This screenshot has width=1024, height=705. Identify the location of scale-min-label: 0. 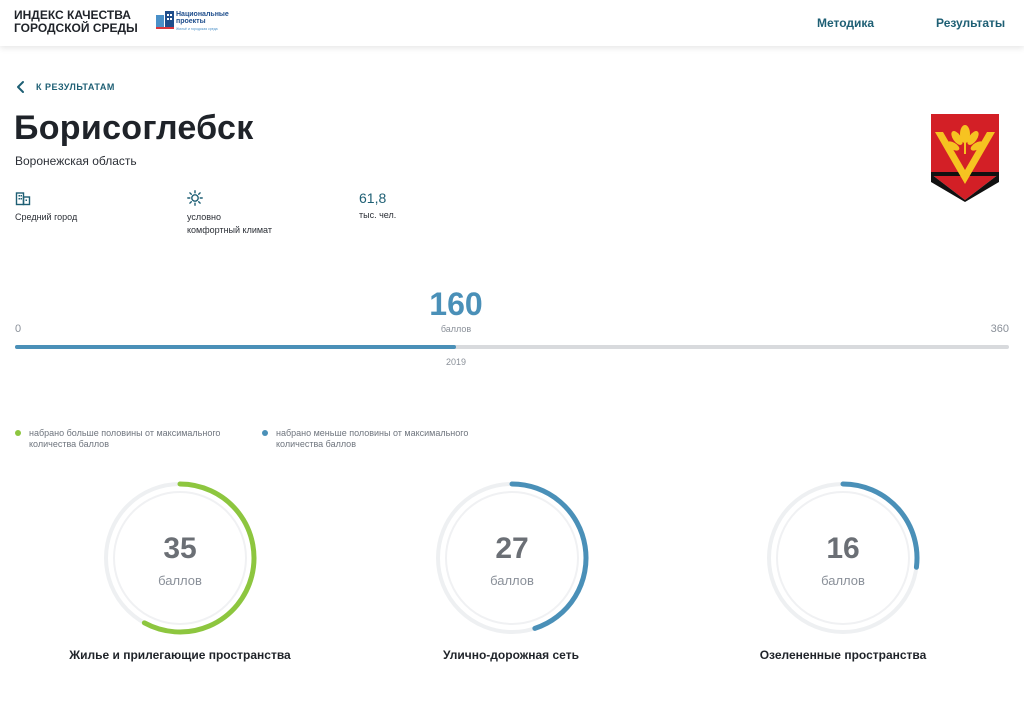
(18, 329).